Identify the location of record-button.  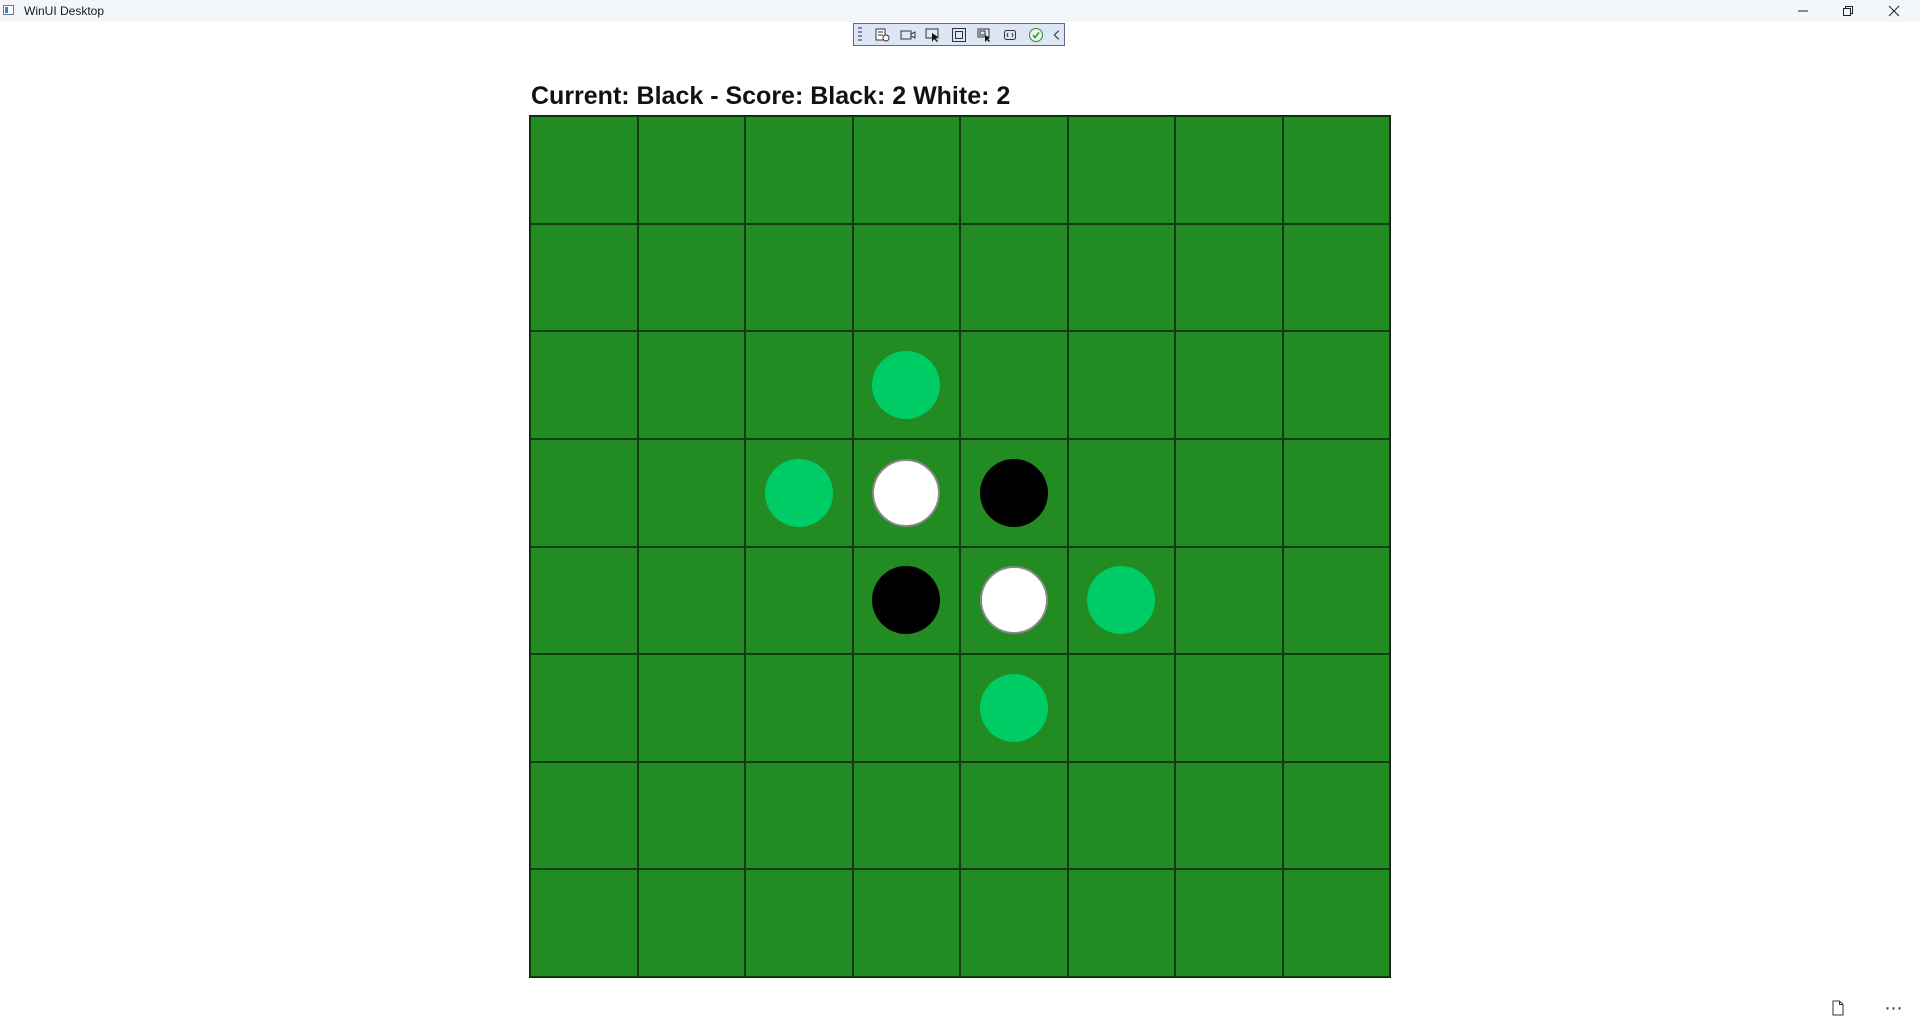
(908, 34).